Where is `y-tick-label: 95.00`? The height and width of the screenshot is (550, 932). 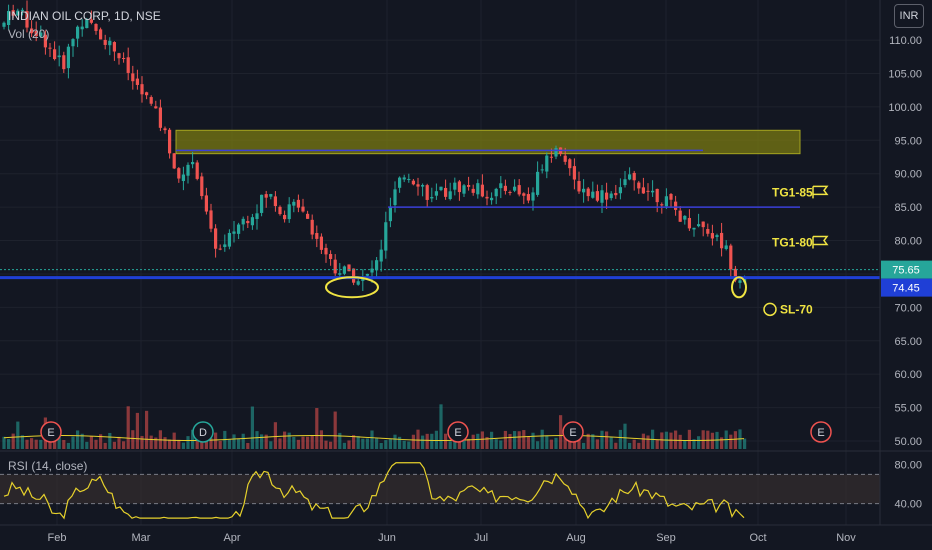
y-tick-label: 95.00 is located at coordinates (908, 141).